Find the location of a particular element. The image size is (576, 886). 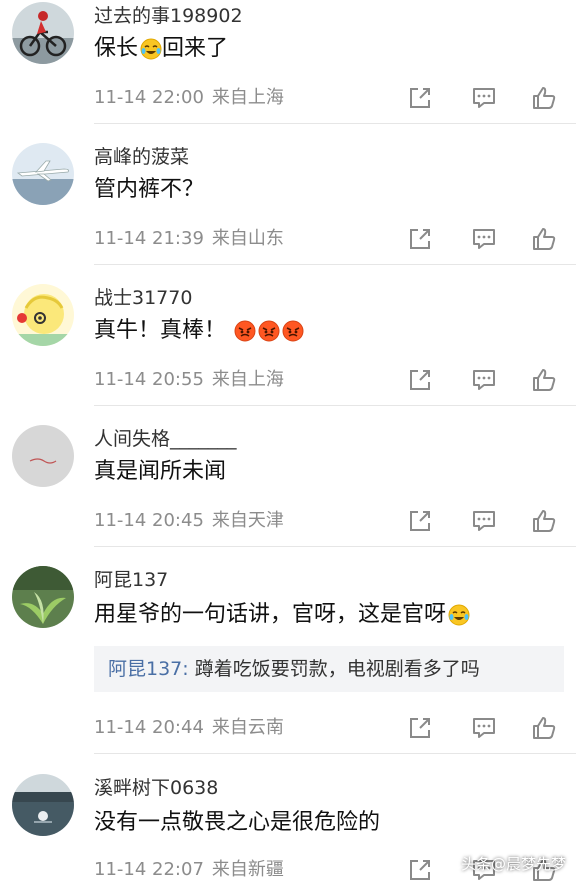

reply-preview: 阿昆137: 蹲着吃饭要罚款，电视剧看多了吗 is located at coordinates (329, 669).